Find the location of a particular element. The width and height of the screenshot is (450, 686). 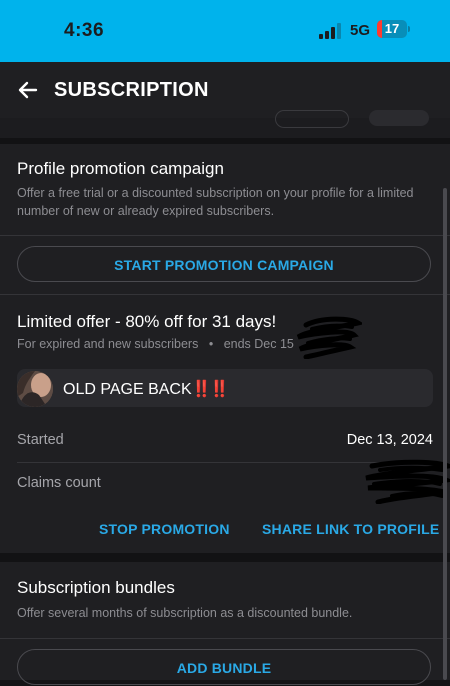

arrow-left-icon is located at coordinates (28, 90).